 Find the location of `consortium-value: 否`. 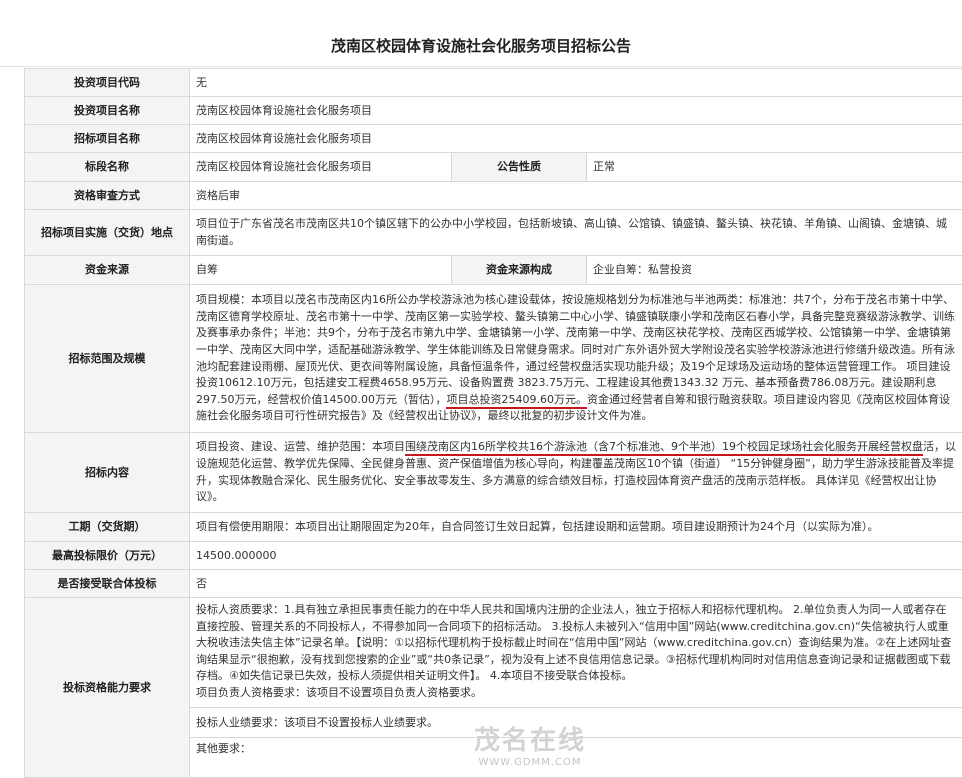

consortium-value: 否 is located at coordinates (576, 584).